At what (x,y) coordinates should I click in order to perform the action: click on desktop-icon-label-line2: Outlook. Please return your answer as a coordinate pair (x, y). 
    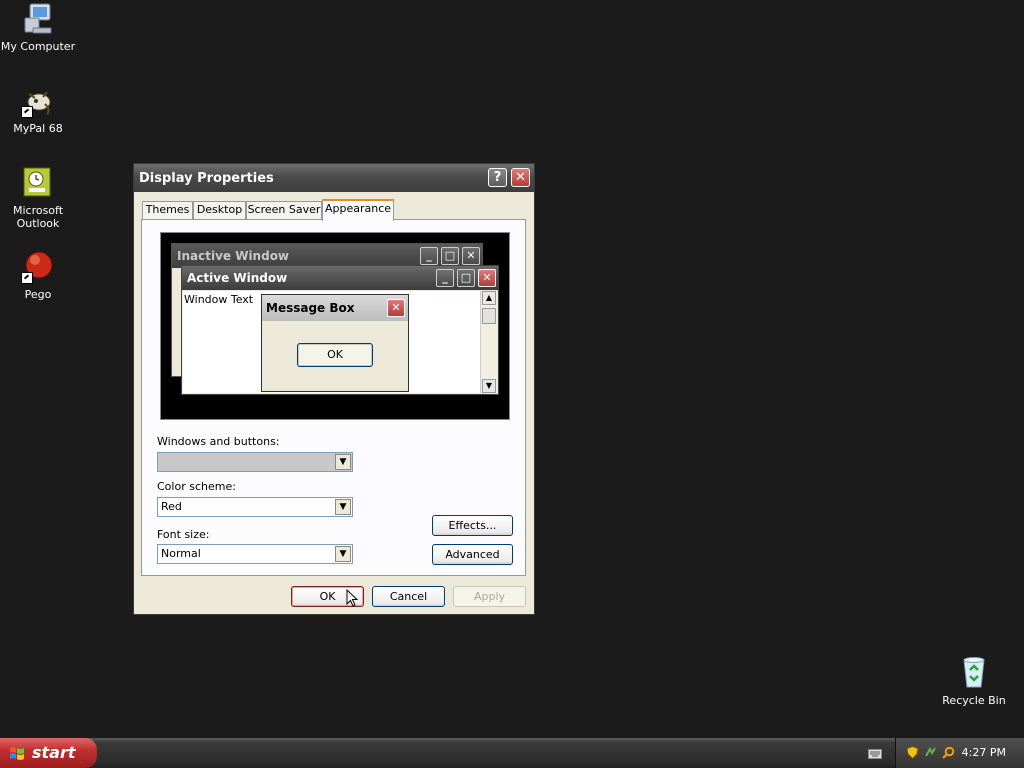
    Looking at the image, I should click on (38, 223).